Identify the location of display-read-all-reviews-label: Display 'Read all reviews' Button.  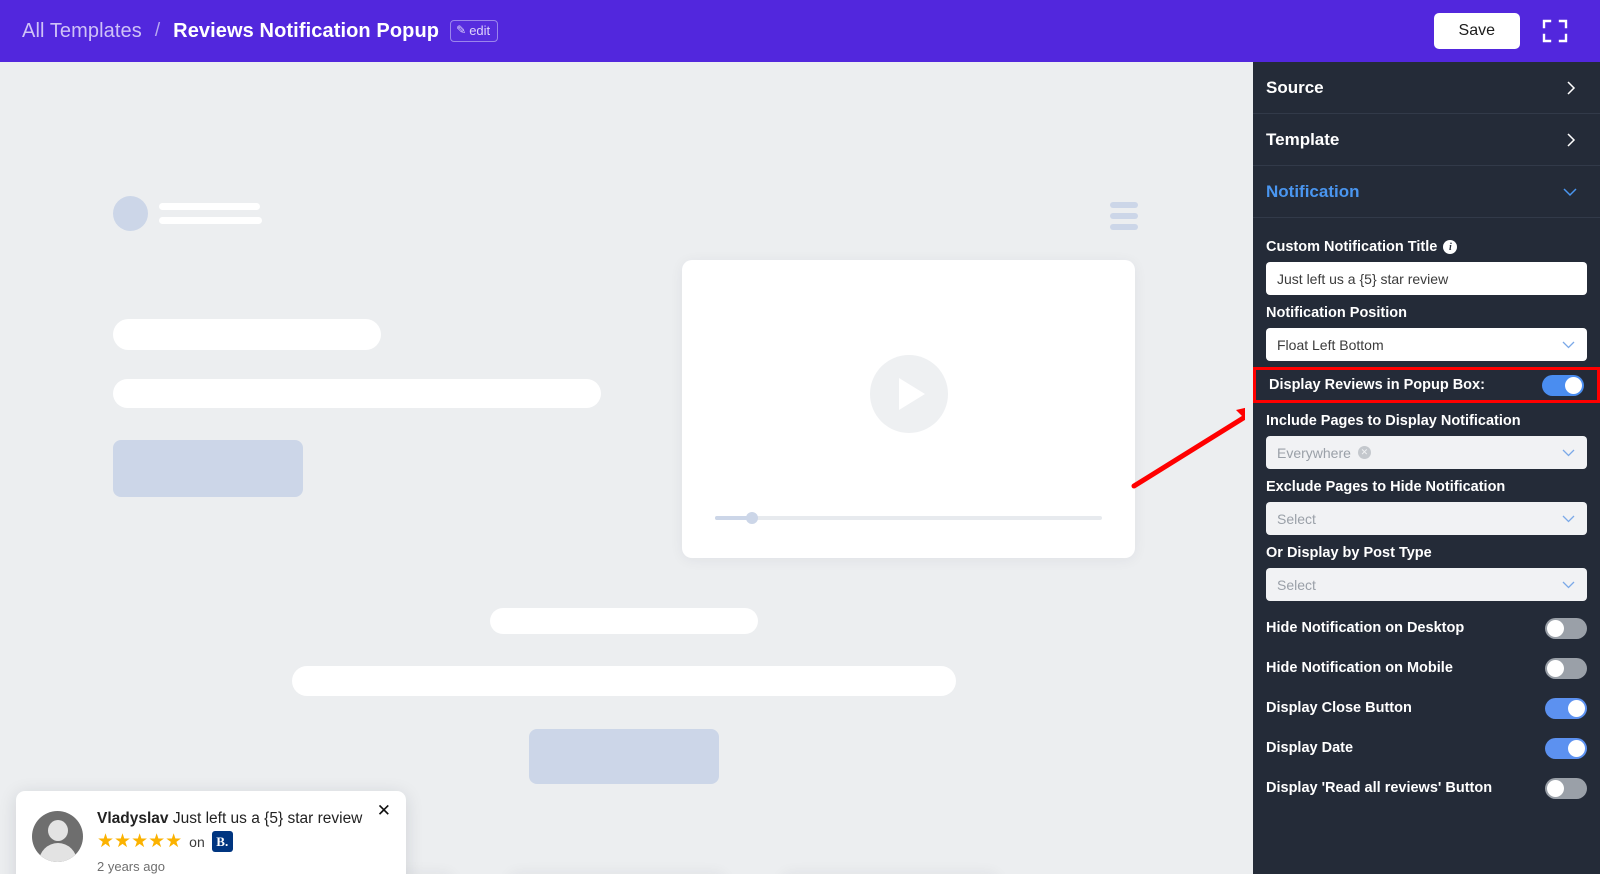
(1379, 788).